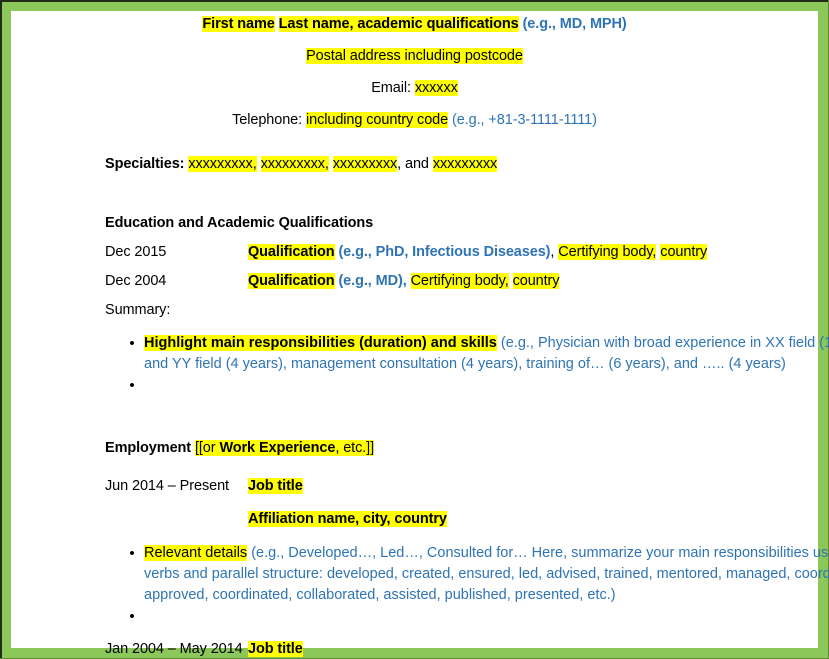 The width and height of the screenshot is (829, 659). What do you see at coordinates (196, 553) in the screenshot?
I see `employment-bullet-0-highlight: Relevant details` at bounding box center [196, 553].